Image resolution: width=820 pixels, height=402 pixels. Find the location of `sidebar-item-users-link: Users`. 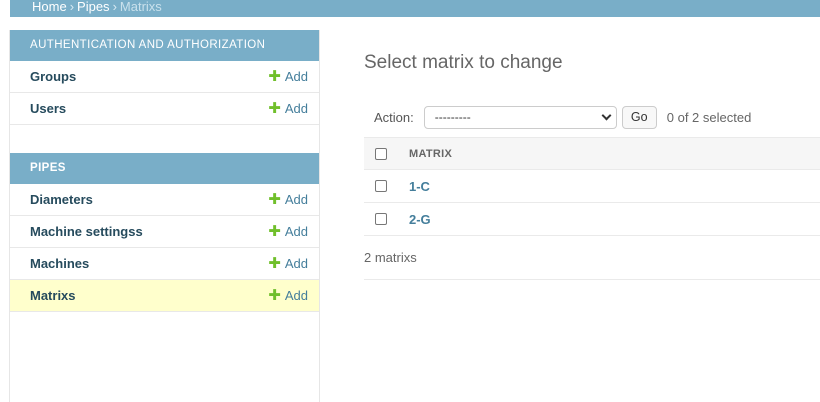

sidebar-item-users-link: Users is located at coordinates (48, 108).